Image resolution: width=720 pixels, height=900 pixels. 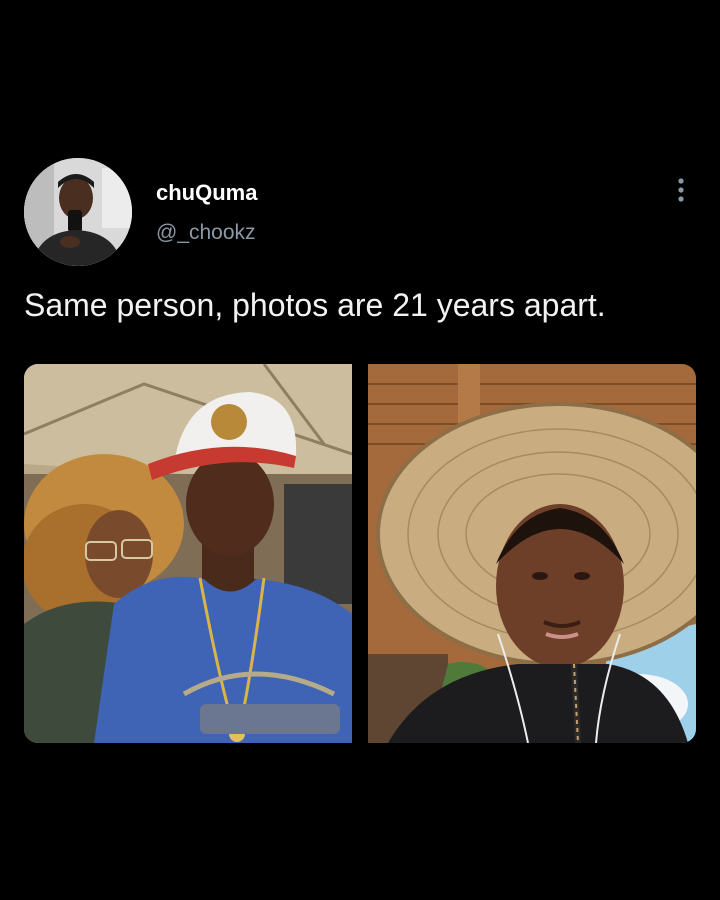 I want to click on avatar-photo, so click(x=78, y=212).